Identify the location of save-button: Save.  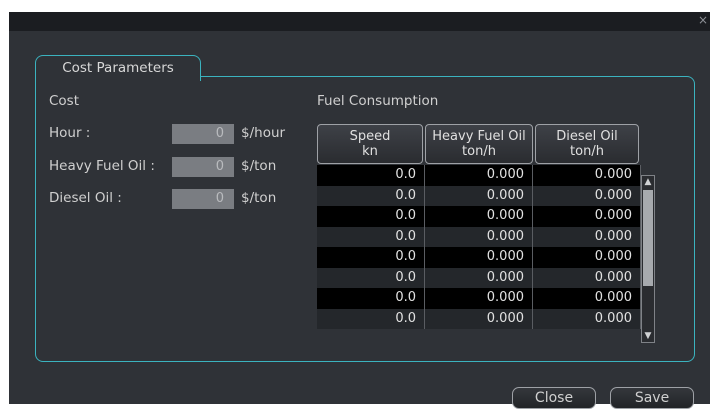
(652, 398).